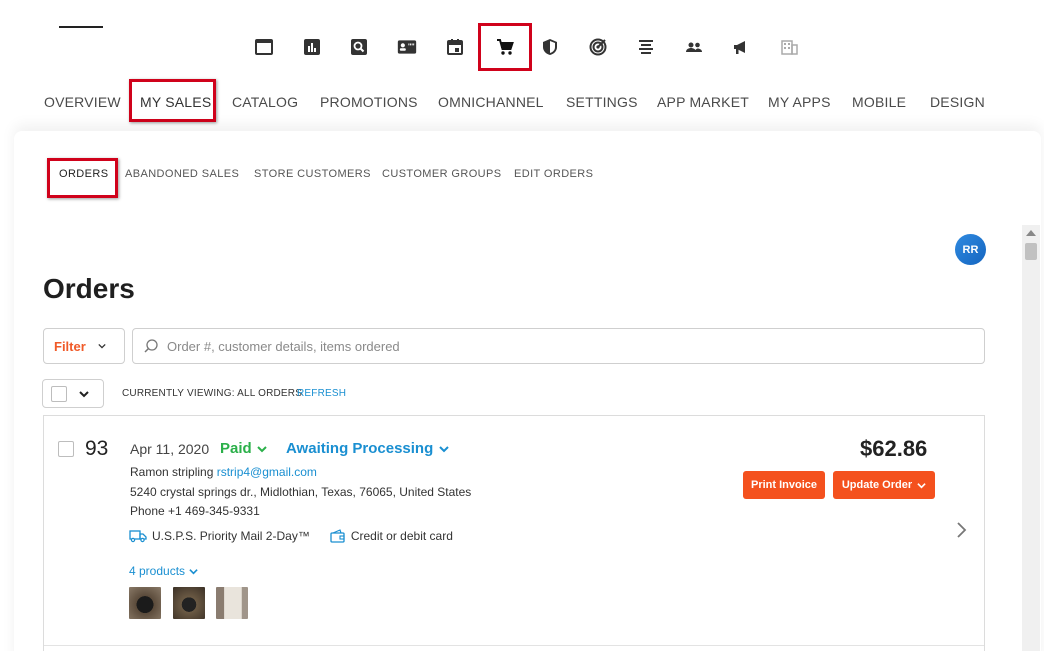  Describe the element at coordinates (1031, 438) in the screenshot. I see `scrollbar` at that location.